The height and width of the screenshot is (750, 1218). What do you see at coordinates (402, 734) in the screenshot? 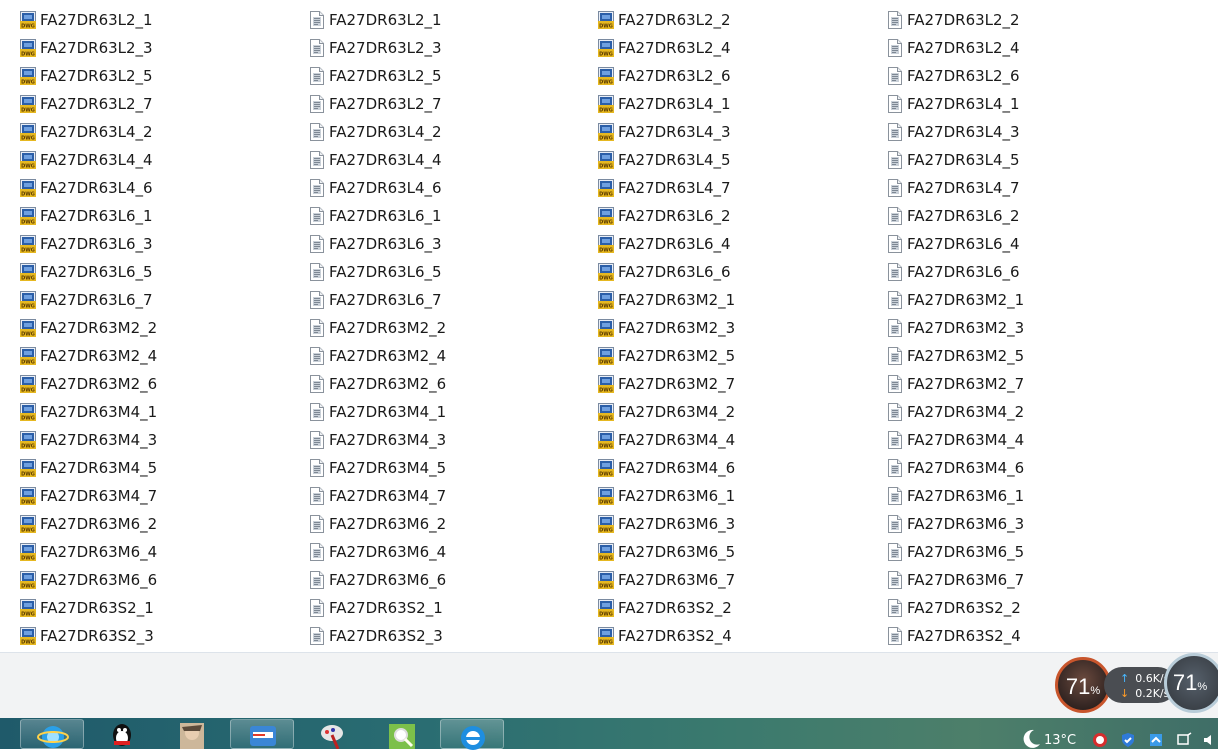
I see `taskbar-button-image-viewer` at bounding box center [402, 734].